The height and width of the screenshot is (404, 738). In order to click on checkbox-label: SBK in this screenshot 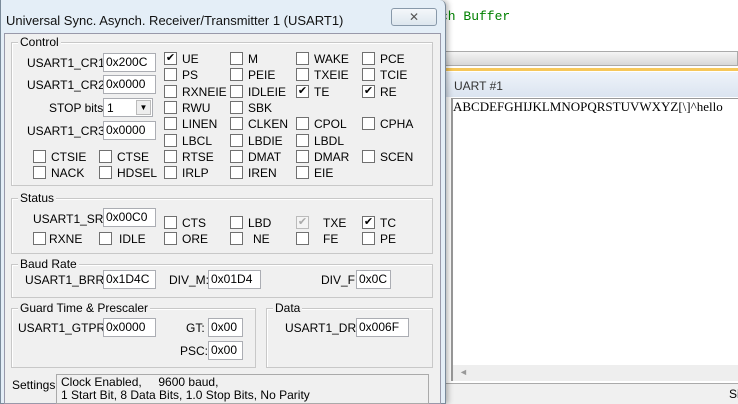, I will do `click(260, 108)`.